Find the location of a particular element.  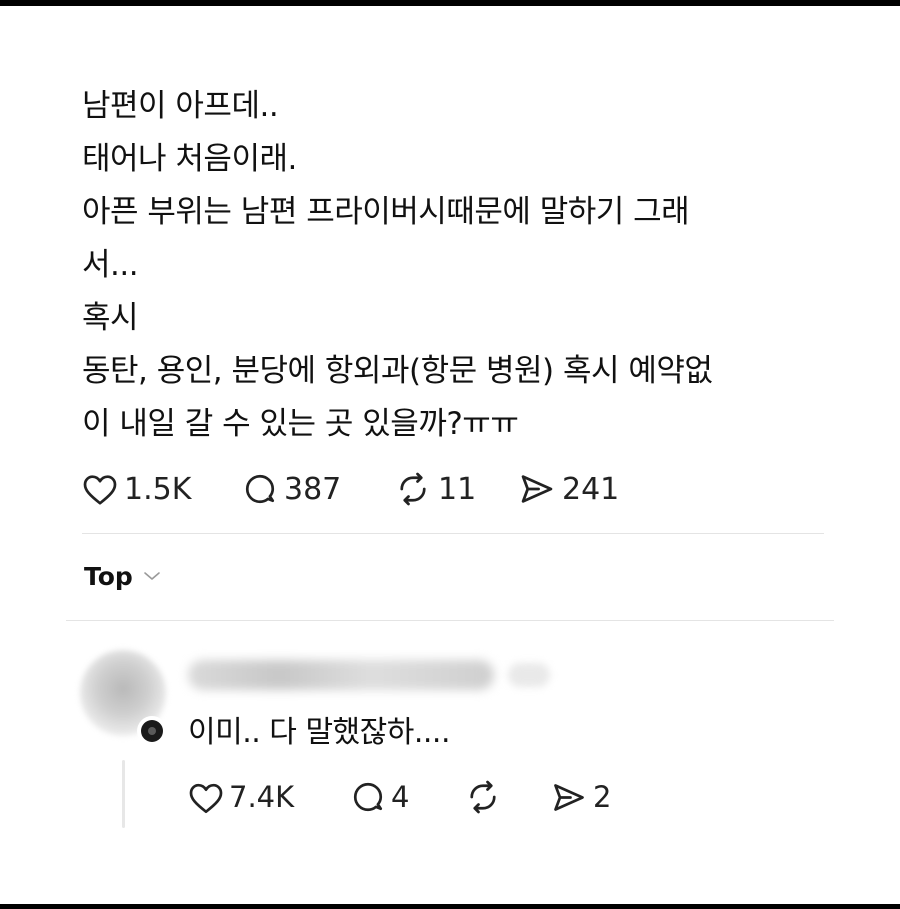

repost-button is located at coordinates (507, 797).